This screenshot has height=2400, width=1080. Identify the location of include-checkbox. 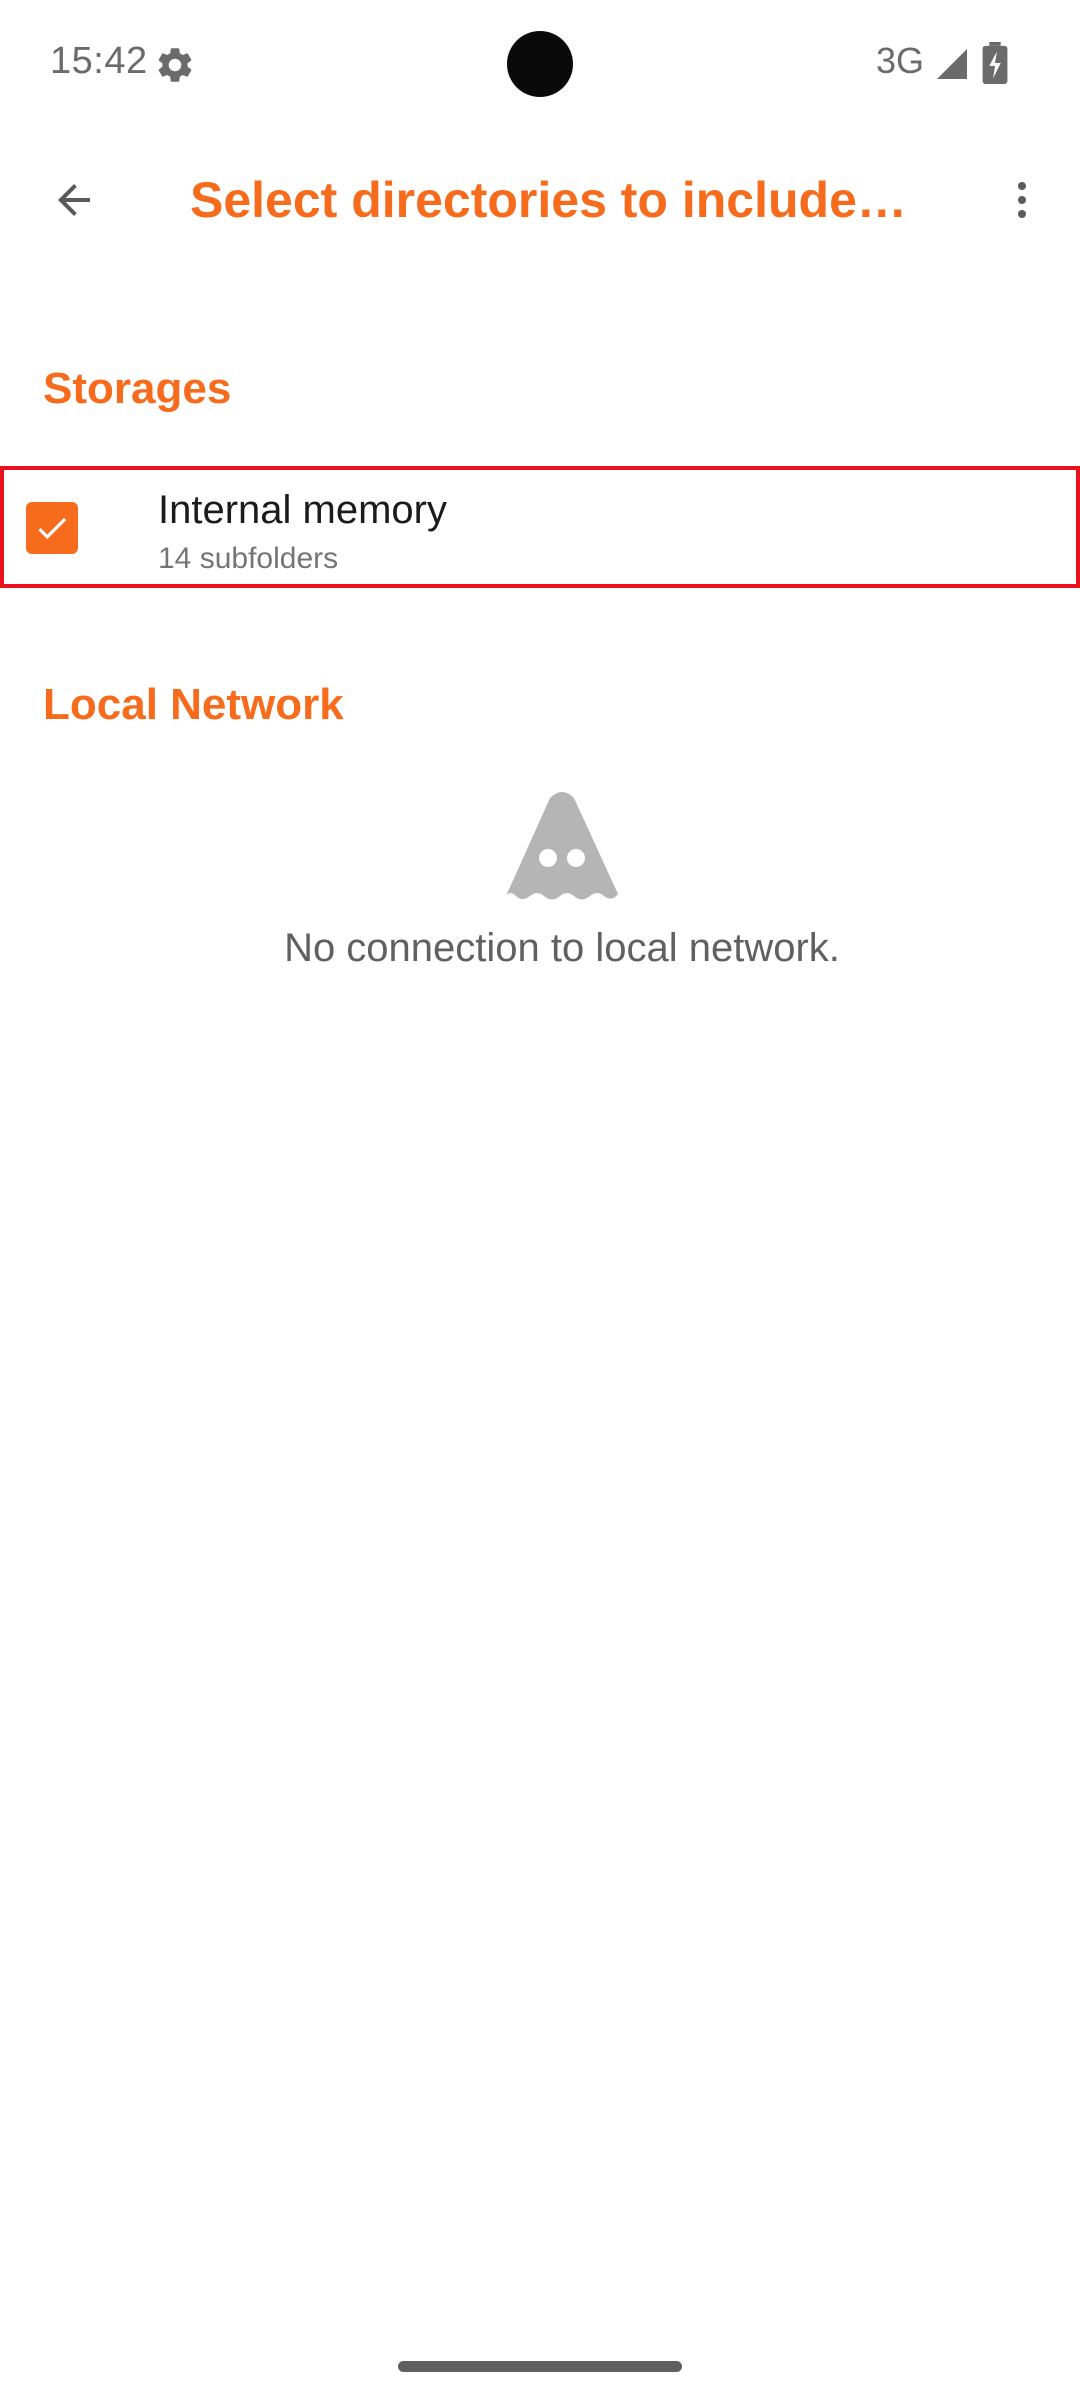
(52, 528).